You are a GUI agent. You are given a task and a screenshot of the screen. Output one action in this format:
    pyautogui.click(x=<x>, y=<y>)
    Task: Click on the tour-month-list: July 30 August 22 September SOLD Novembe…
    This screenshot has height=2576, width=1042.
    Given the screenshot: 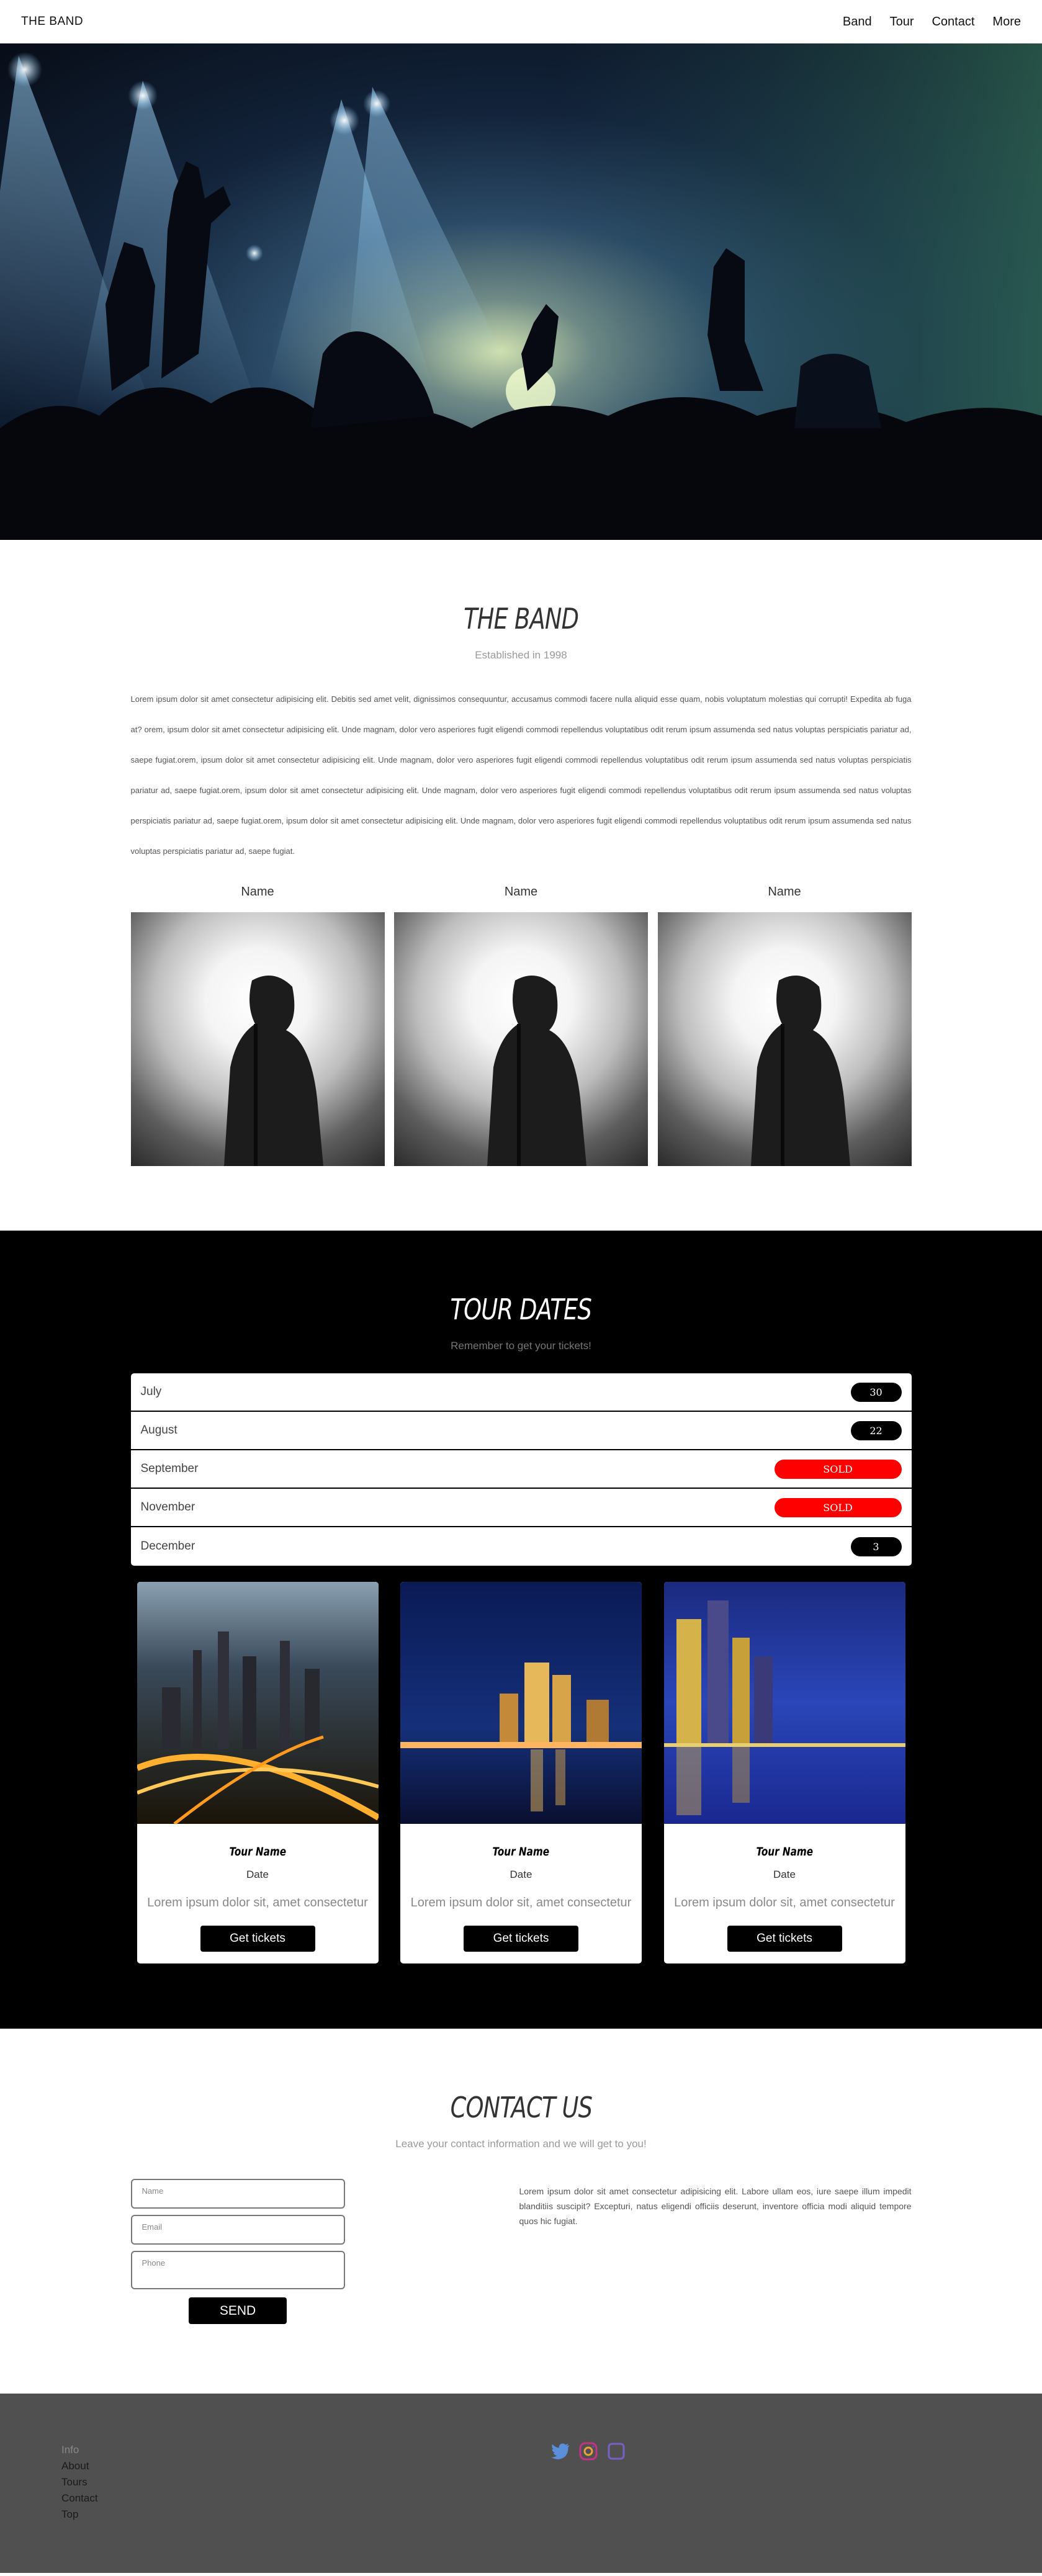 What is the action you would take?
    pyautogui.click(x=521, y=1469)
    